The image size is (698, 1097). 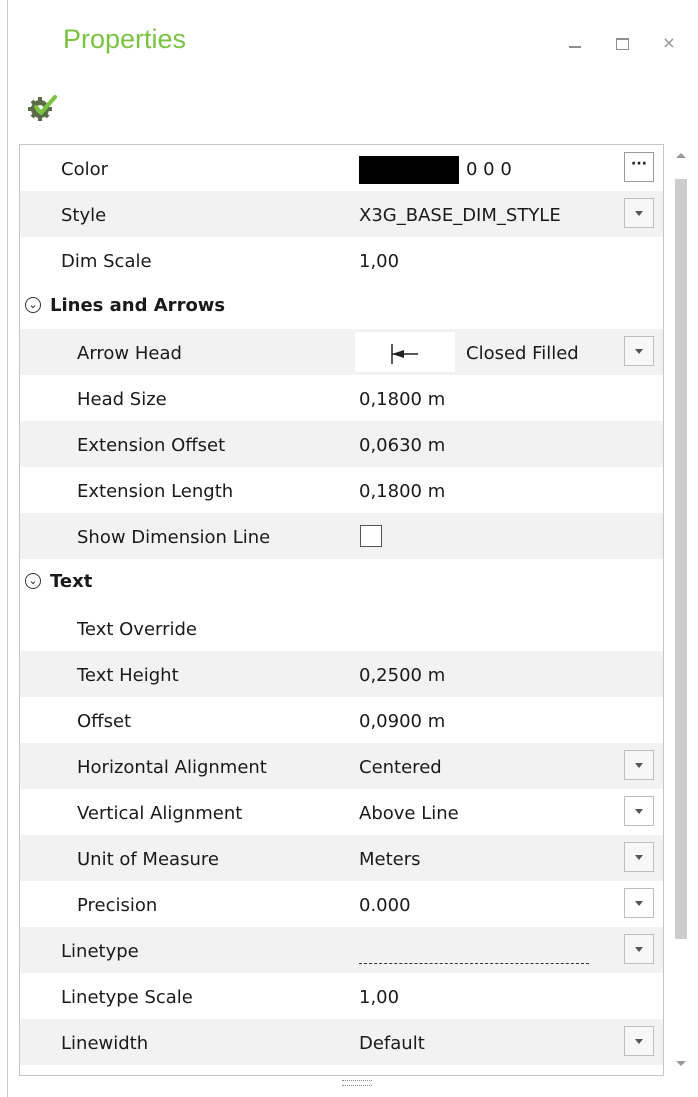 I want to click on property-label: Horizontal Alignment, so click(x=172, y=767).